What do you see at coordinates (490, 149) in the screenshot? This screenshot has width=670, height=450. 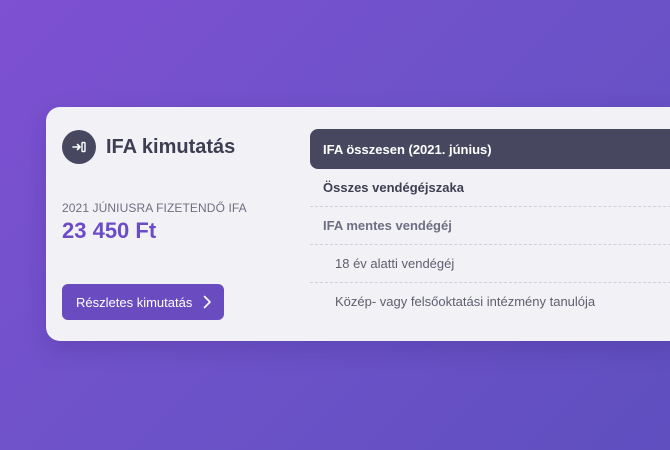 I see `table-header: IFA összesen (2021. június)` at bounding box center [490, 149].